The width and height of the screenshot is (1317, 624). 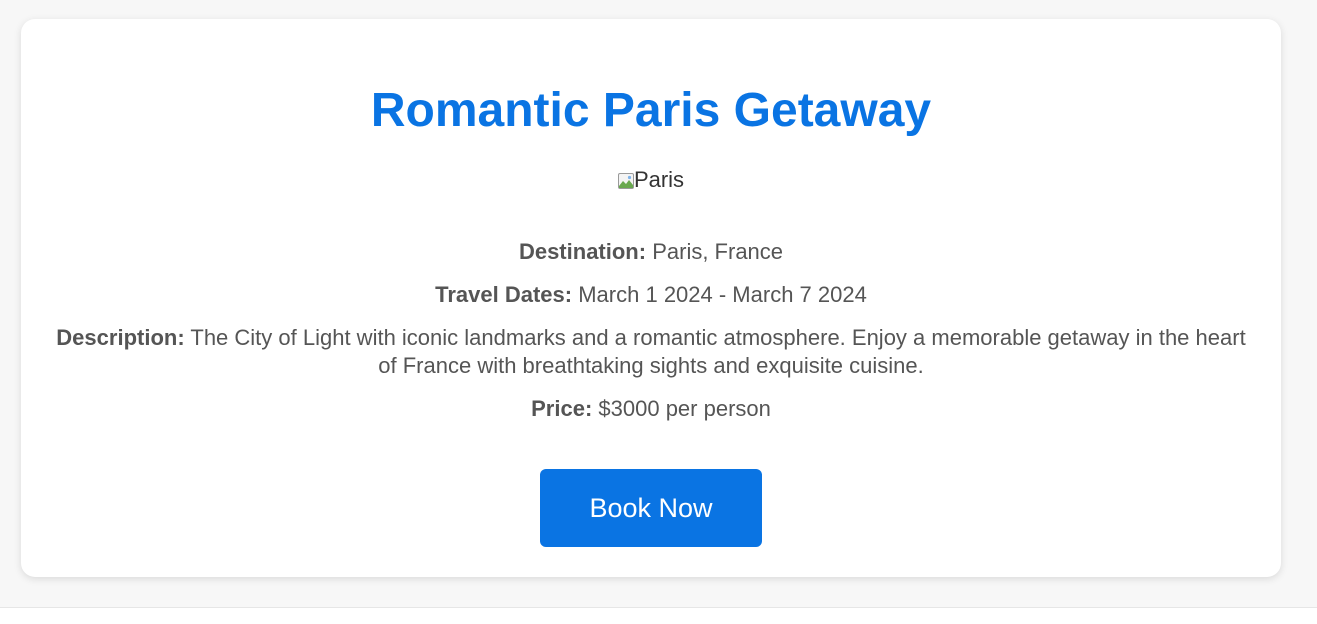 What do you see at coordinates (718, 251) in the screenshot?
I see `destination-value: Paris, France` at bounding box center [718, 251].